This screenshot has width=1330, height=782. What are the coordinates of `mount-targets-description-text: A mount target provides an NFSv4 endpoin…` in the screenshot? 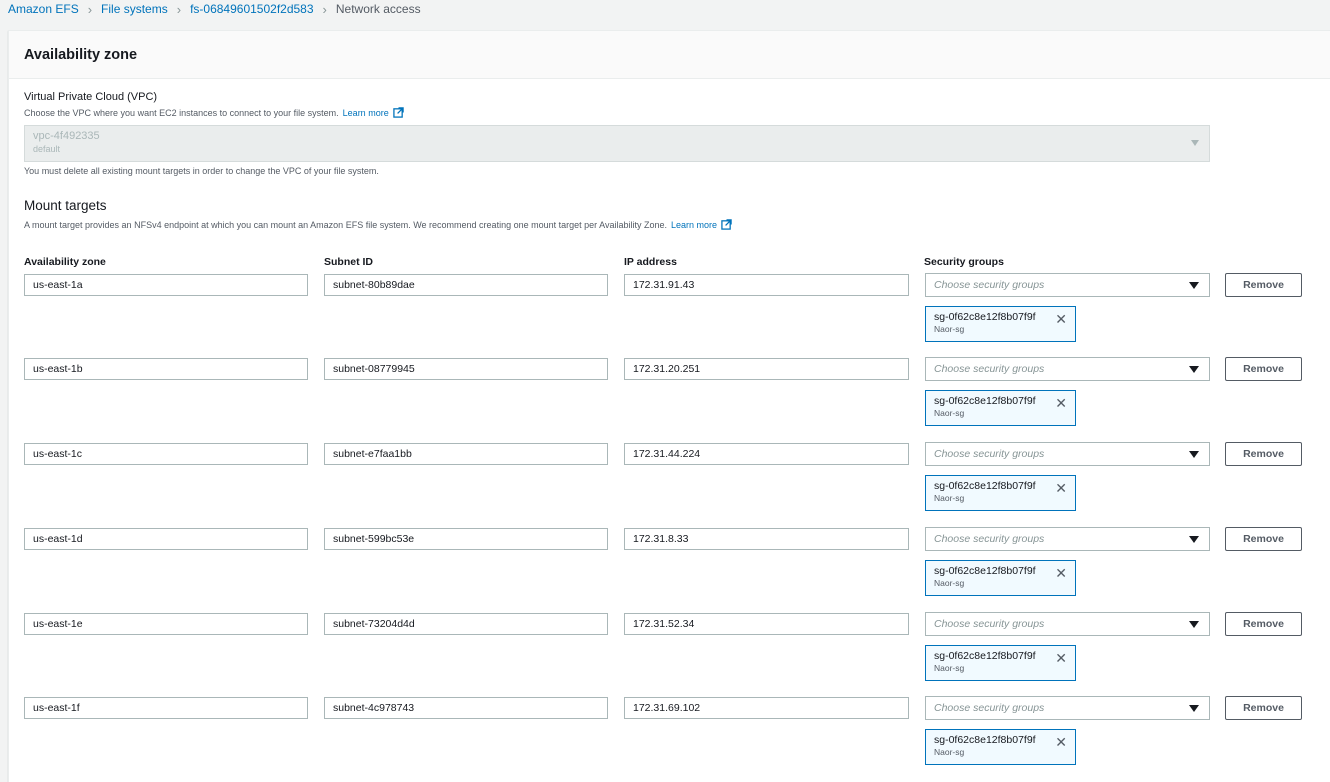 It's located at (346, 224).